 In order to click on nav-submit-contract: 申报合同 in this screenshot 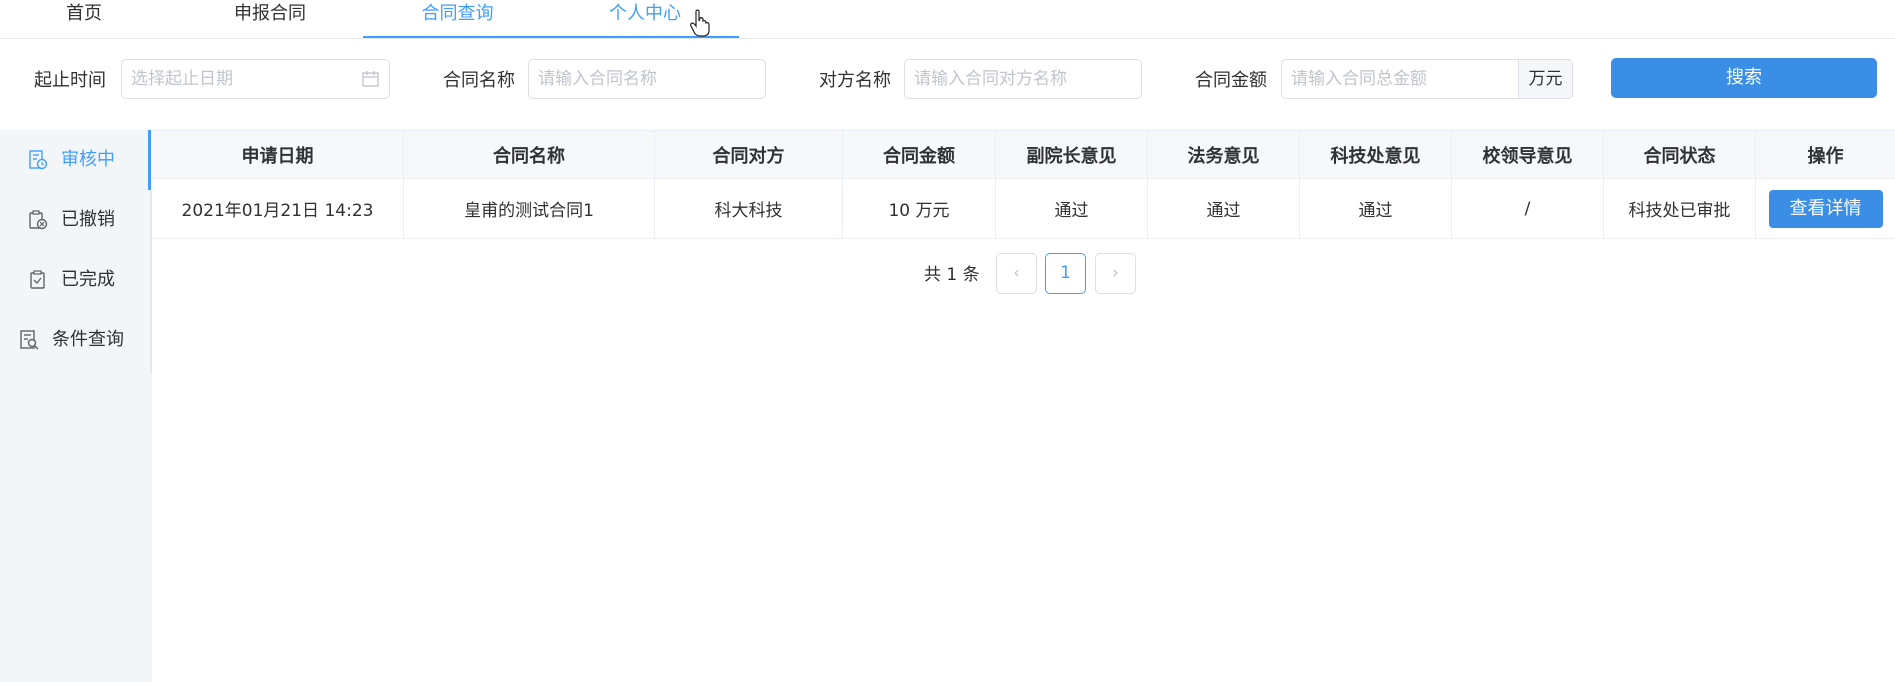, I will do `click(270, 19)`.